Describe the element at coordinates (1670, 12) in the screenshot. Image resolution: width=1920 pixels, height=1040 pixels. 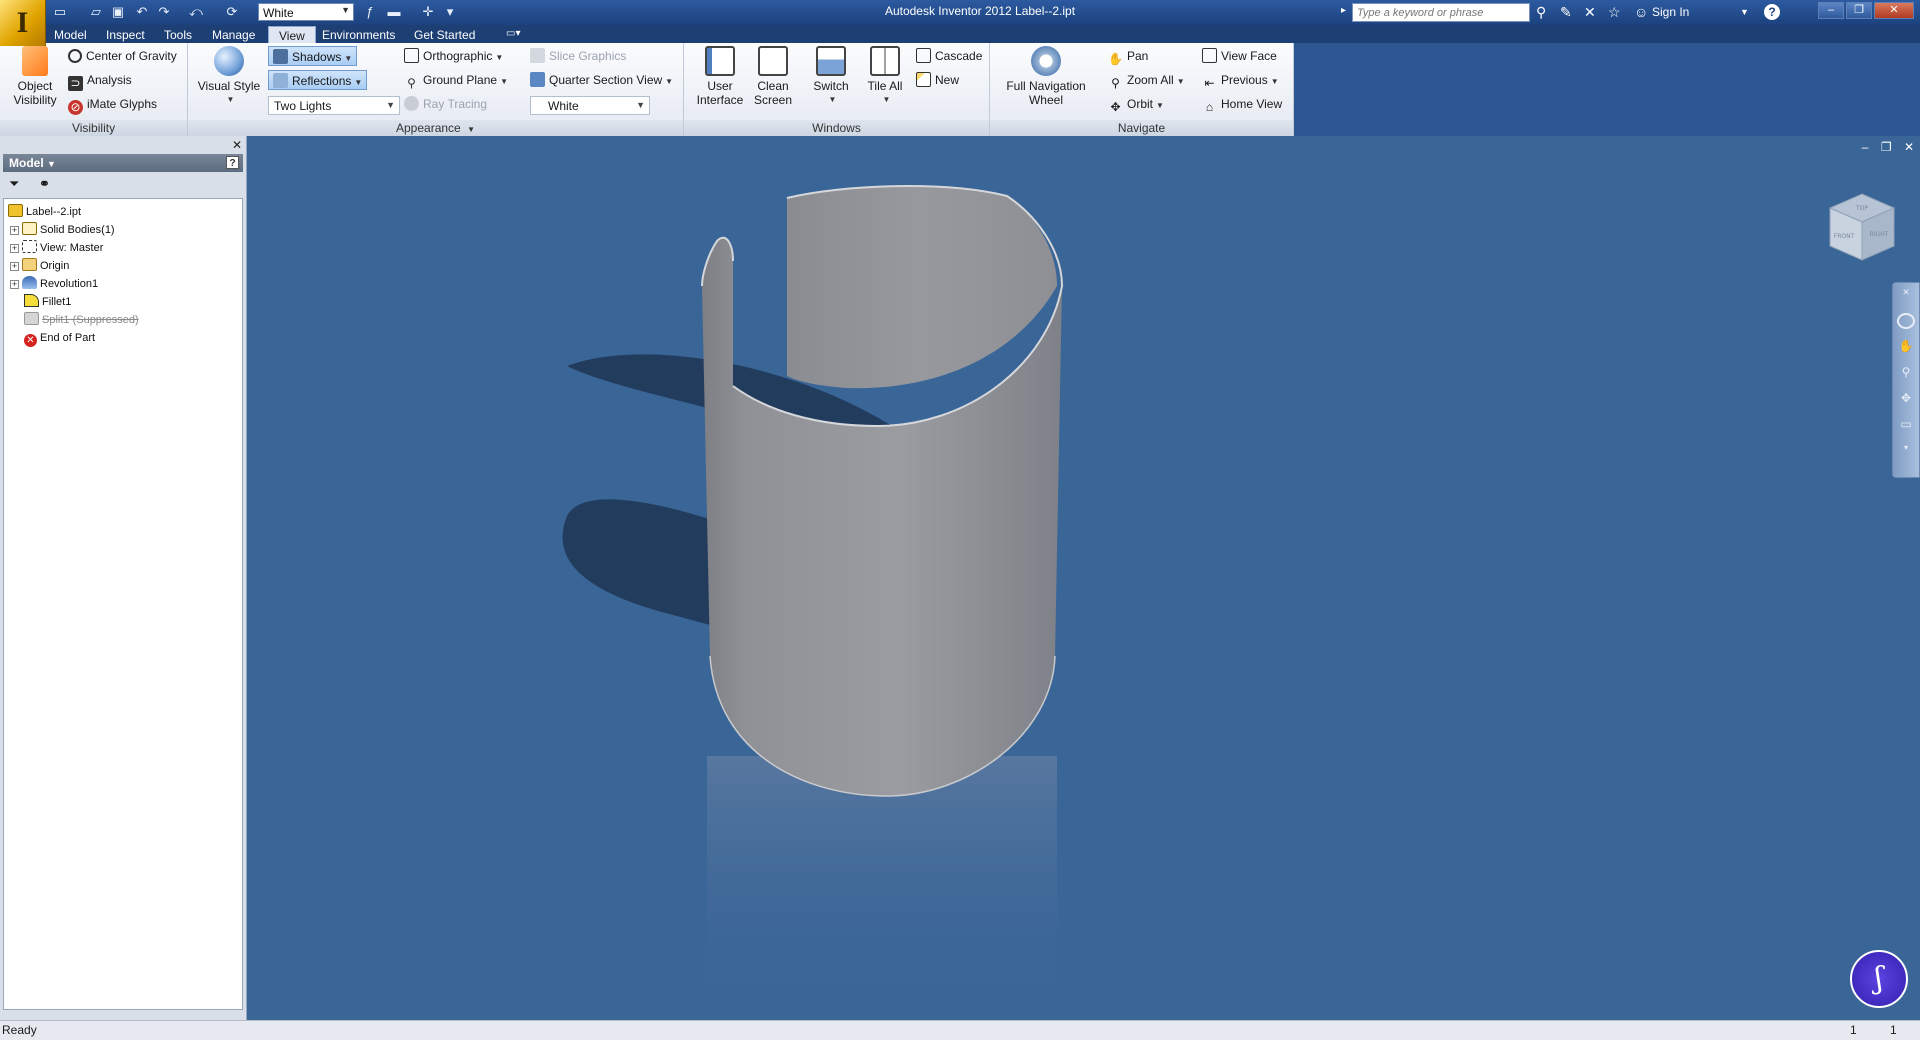
I see `sign-in-link: Sign In` at that location.